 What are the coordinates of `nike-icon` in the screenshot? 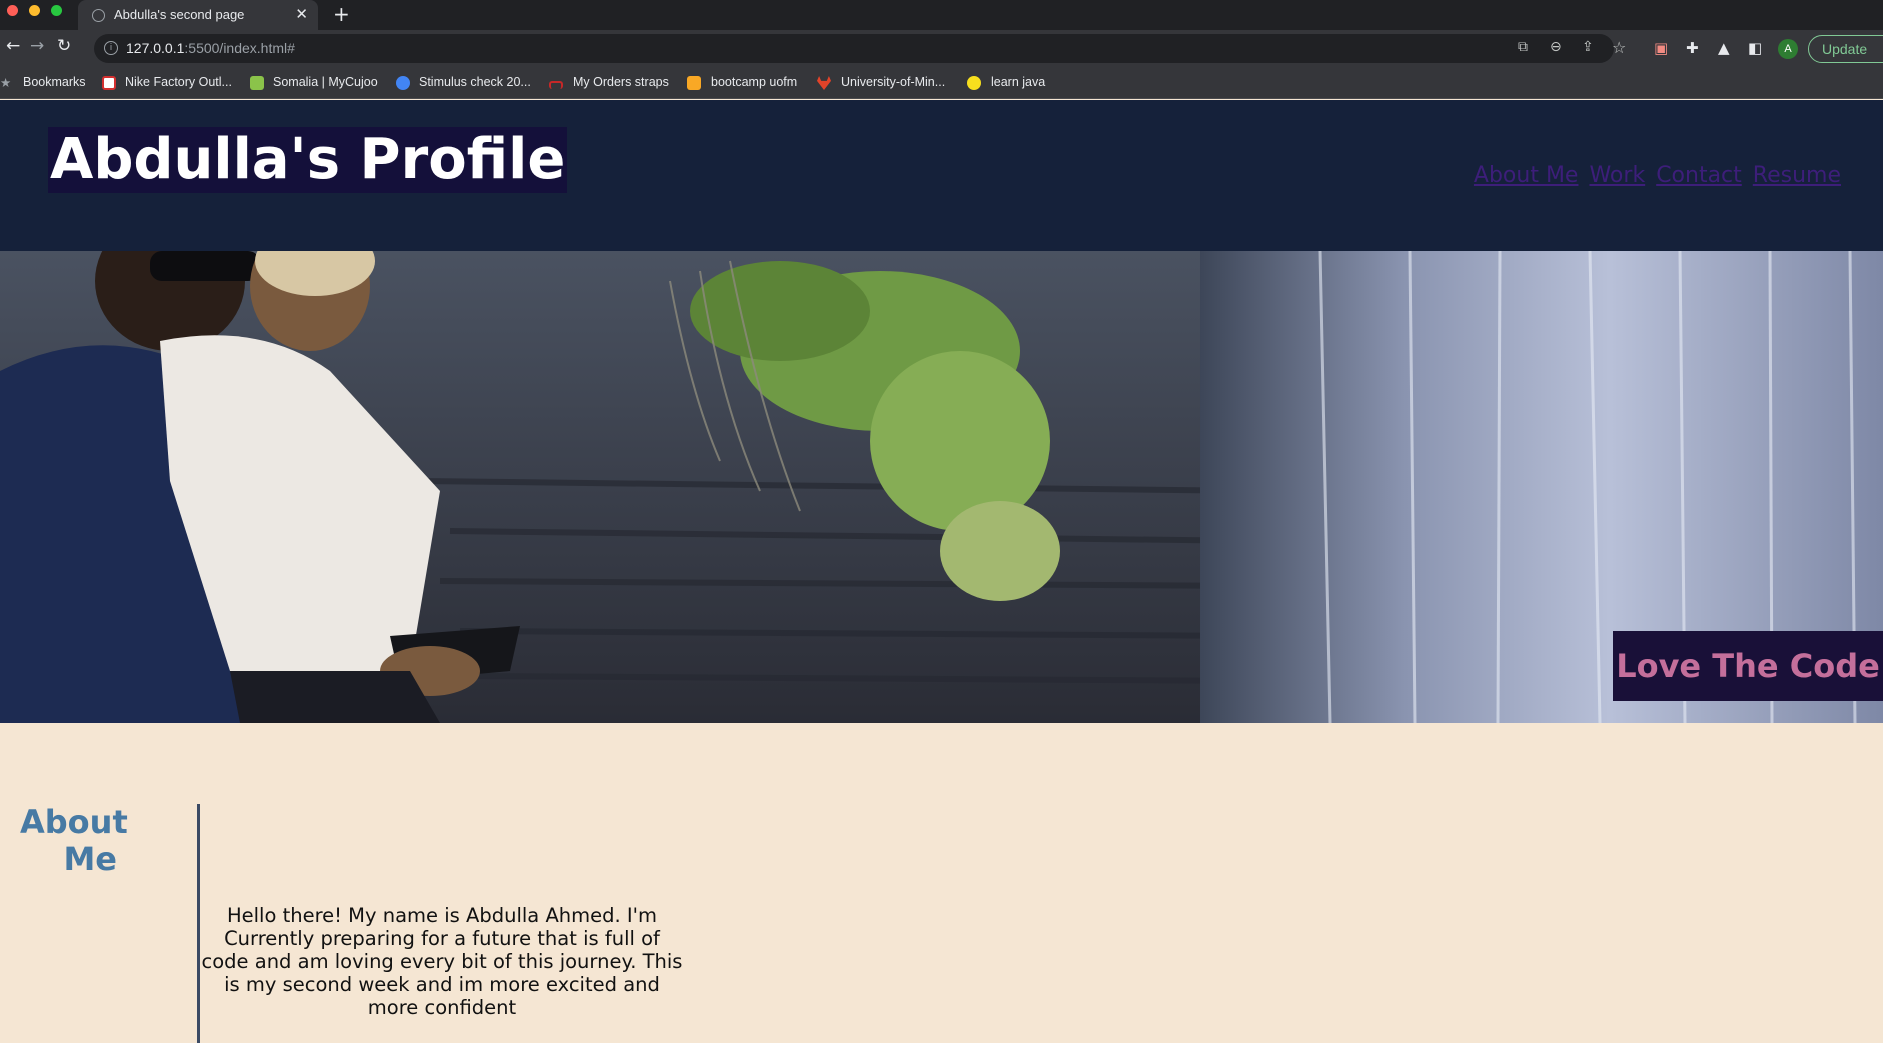 It's located at (109, 83).